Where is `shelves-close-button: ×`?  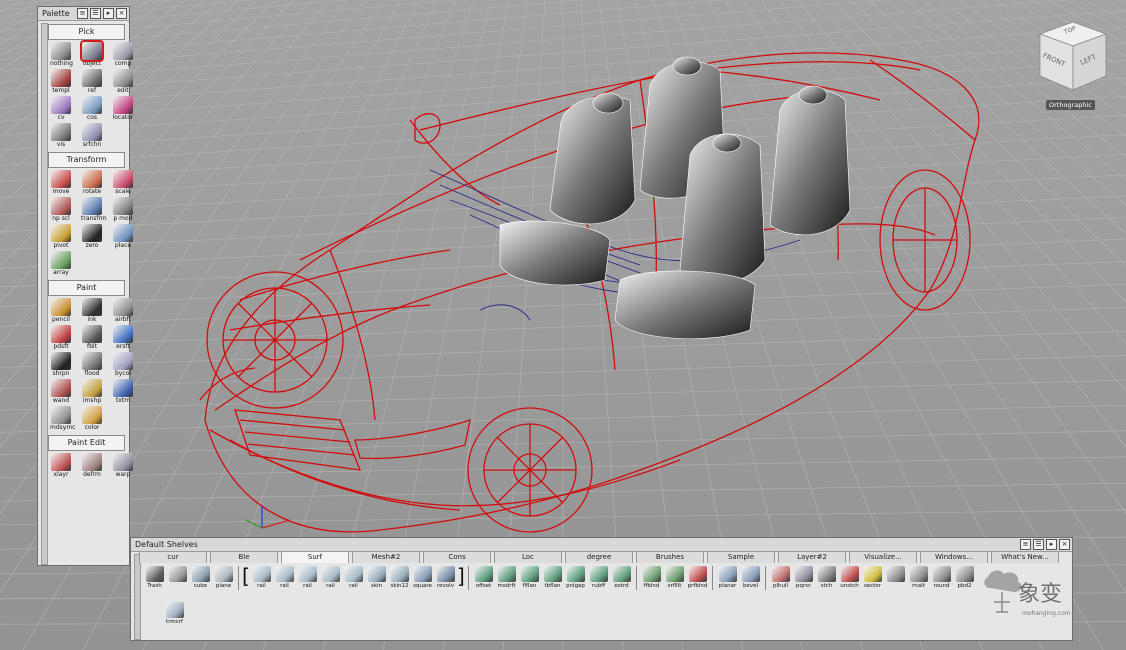
shelves-close-button: × is located at coordinates (1064, 544).